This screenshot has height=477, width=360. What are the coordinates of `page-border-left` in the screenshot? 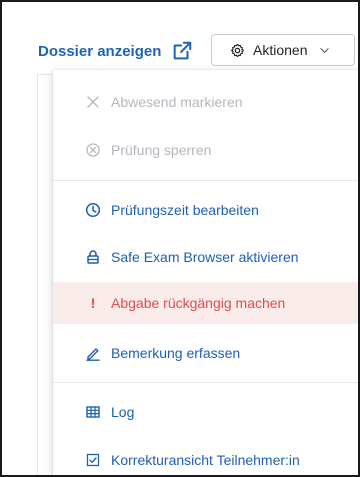 It's located at (37, 274).